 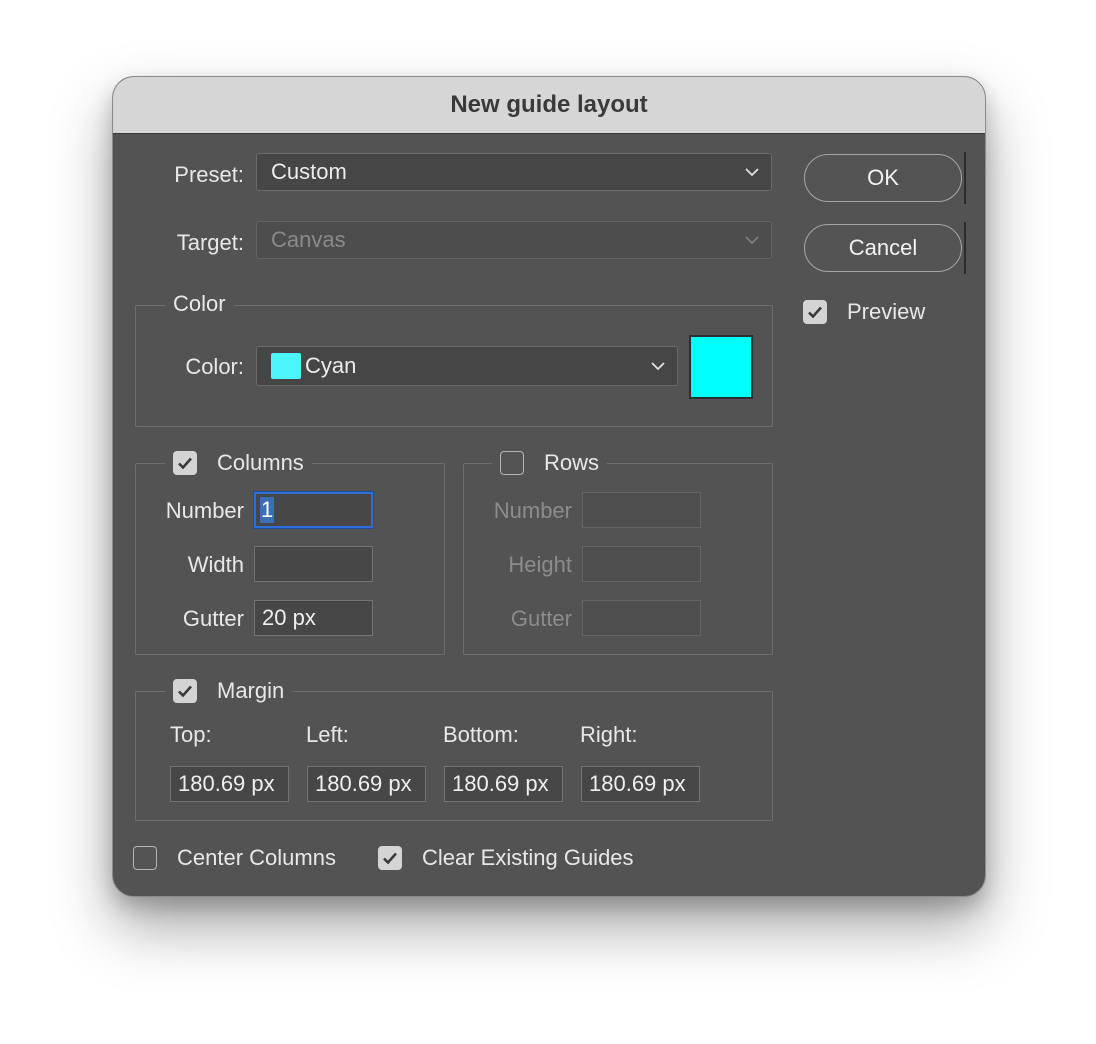 I want to click on dialog-titlebar: New guide layout, so click(x=549, y=105).